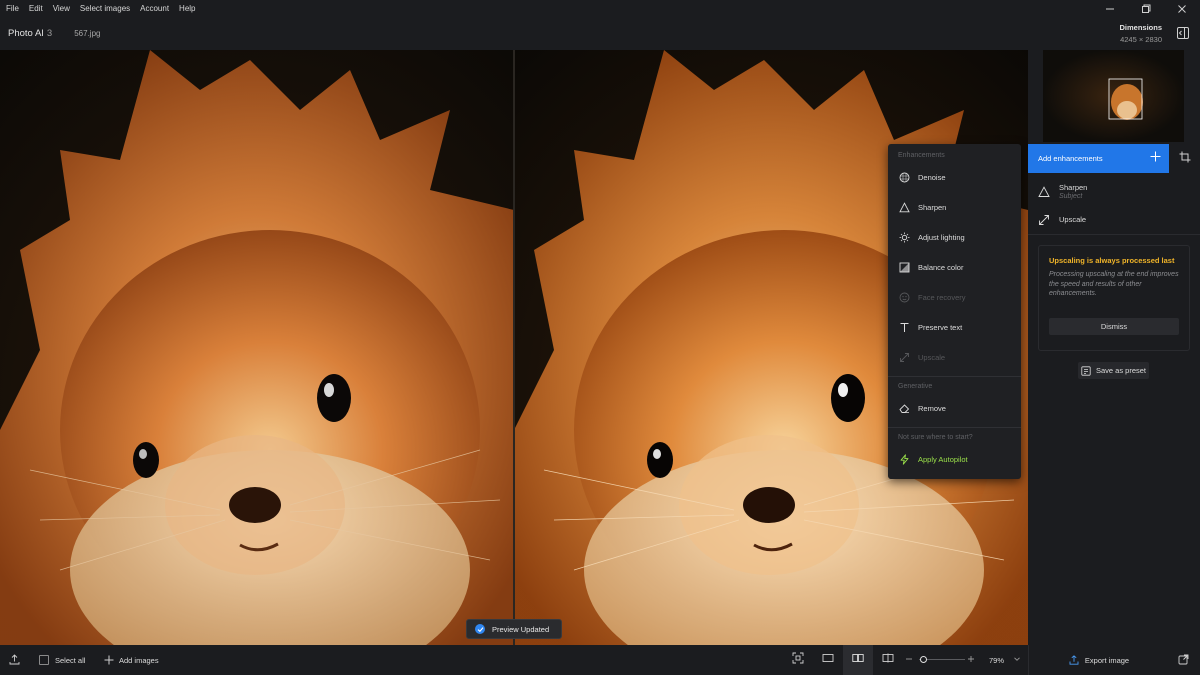 This screenshot has width=1200, height=675. What do you see at coordinates (39, 8) in the screenshot?
I see `menu-edit: Edit` at bounding box center [39, 8].